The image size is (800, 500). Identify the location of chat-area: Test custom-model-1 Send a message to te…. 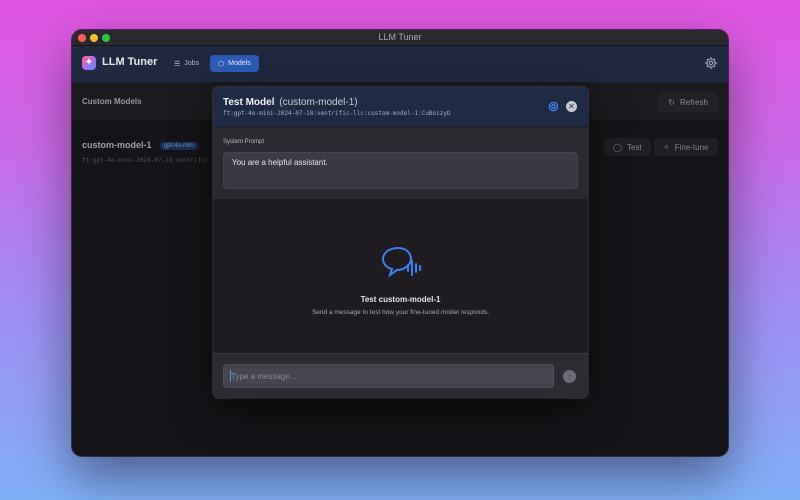
(400, 276).